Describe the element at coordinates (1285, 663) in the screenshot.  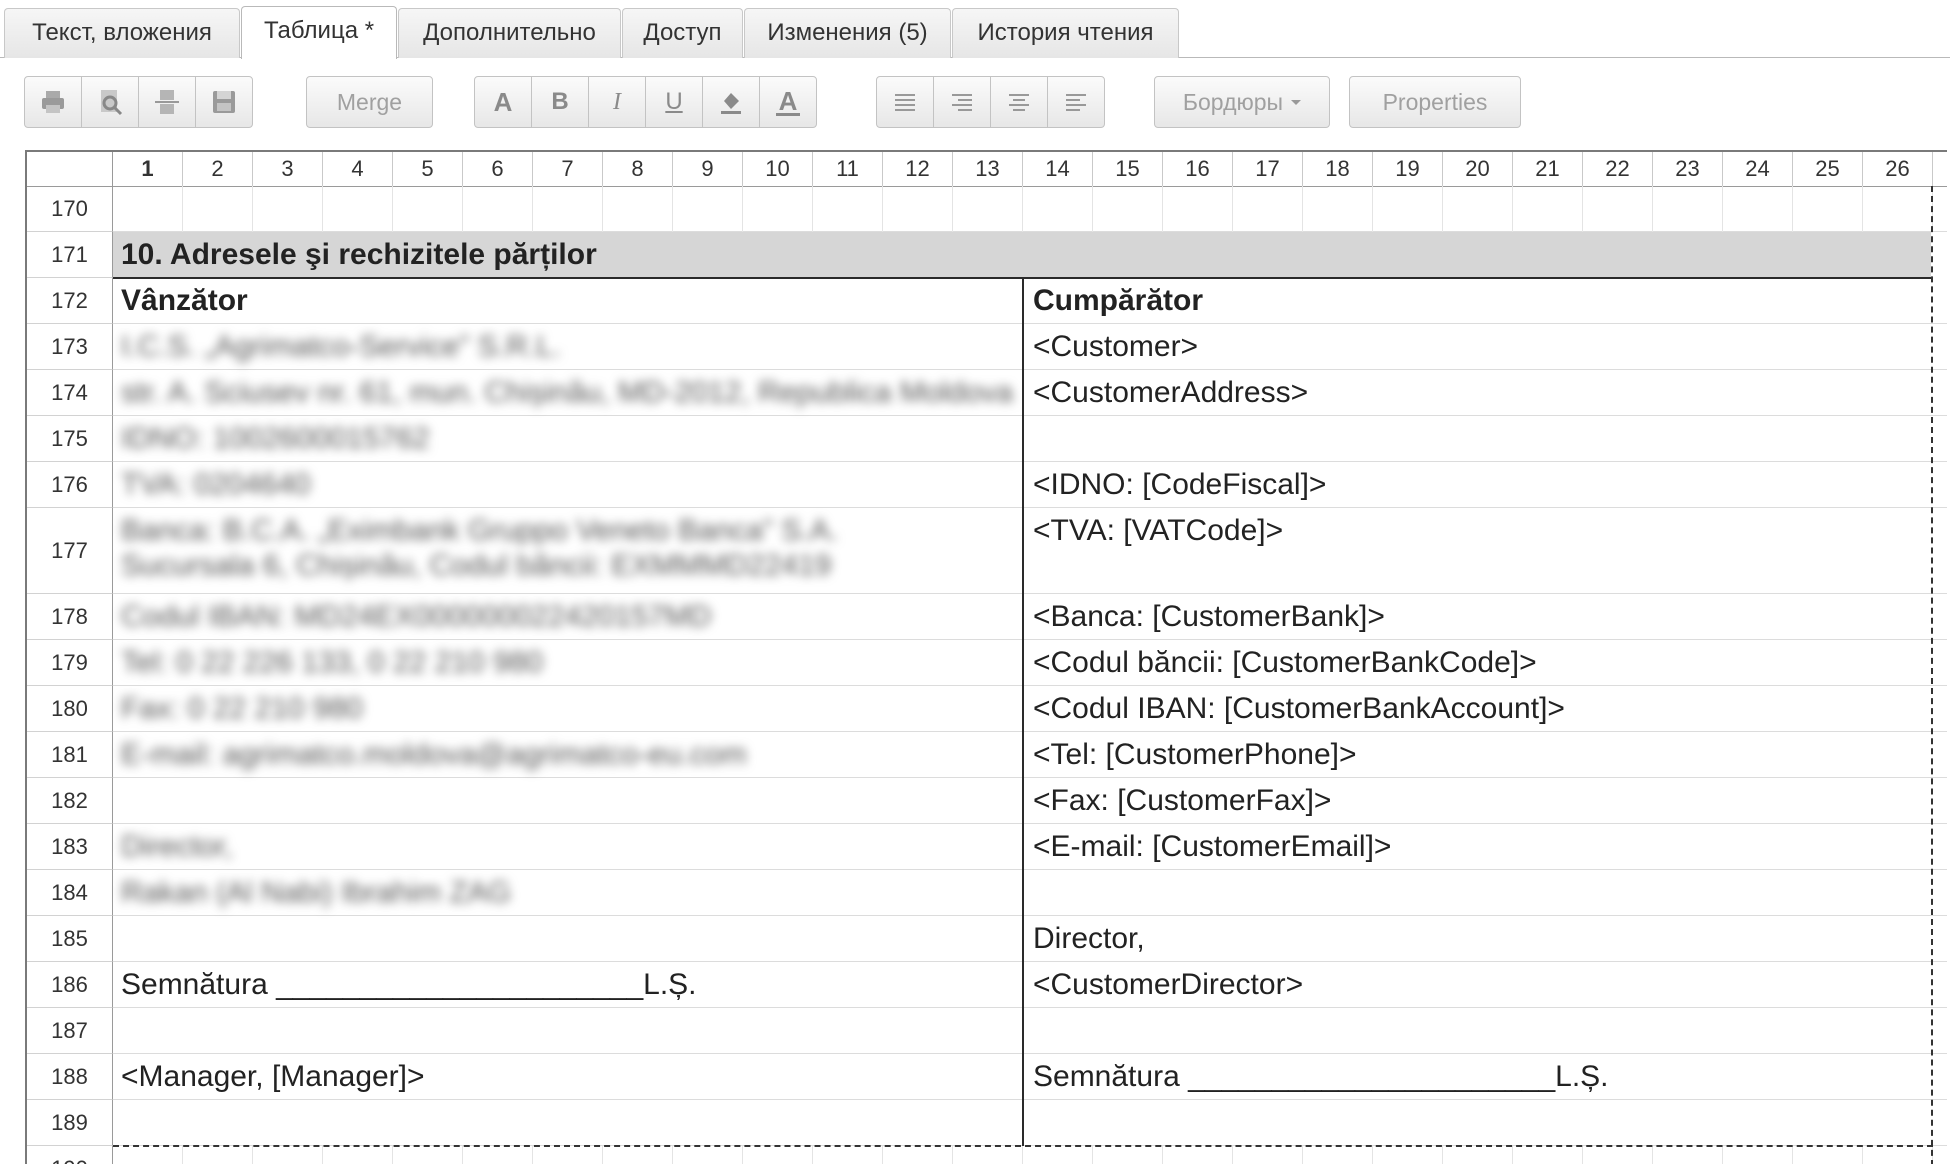
I see `buyer-cell: <Codul băncii: [CustomerBankCode]>` at that location.